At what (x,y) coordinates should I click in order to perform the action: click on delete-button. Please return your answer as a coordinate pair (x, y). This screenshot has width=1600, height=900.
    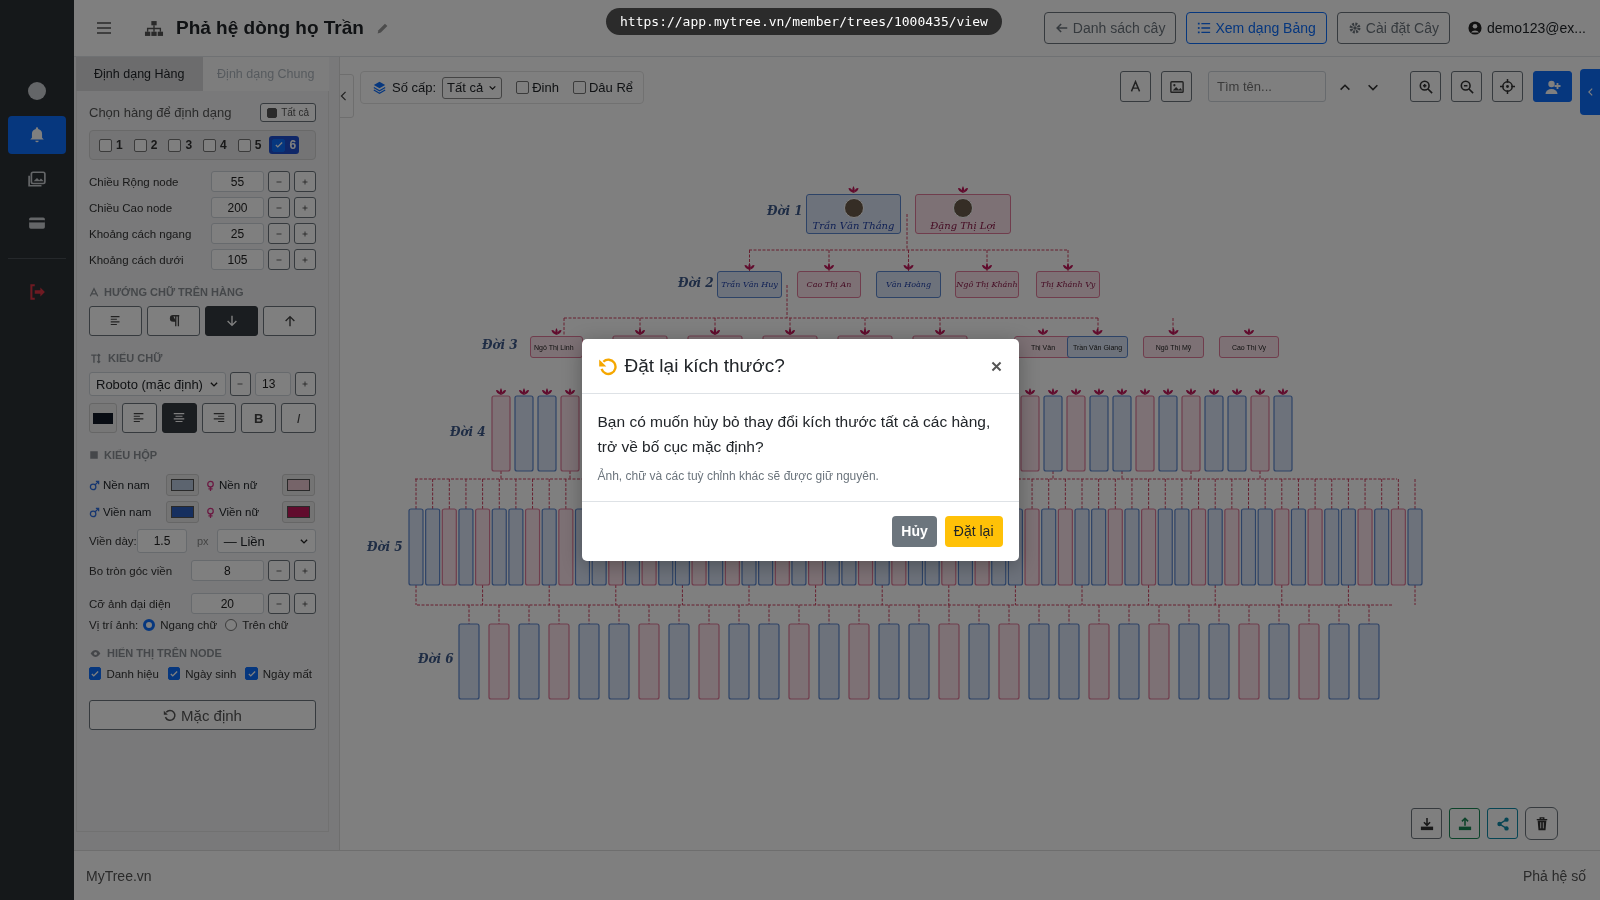
    Looking at the image, I should click on (1541, 823).